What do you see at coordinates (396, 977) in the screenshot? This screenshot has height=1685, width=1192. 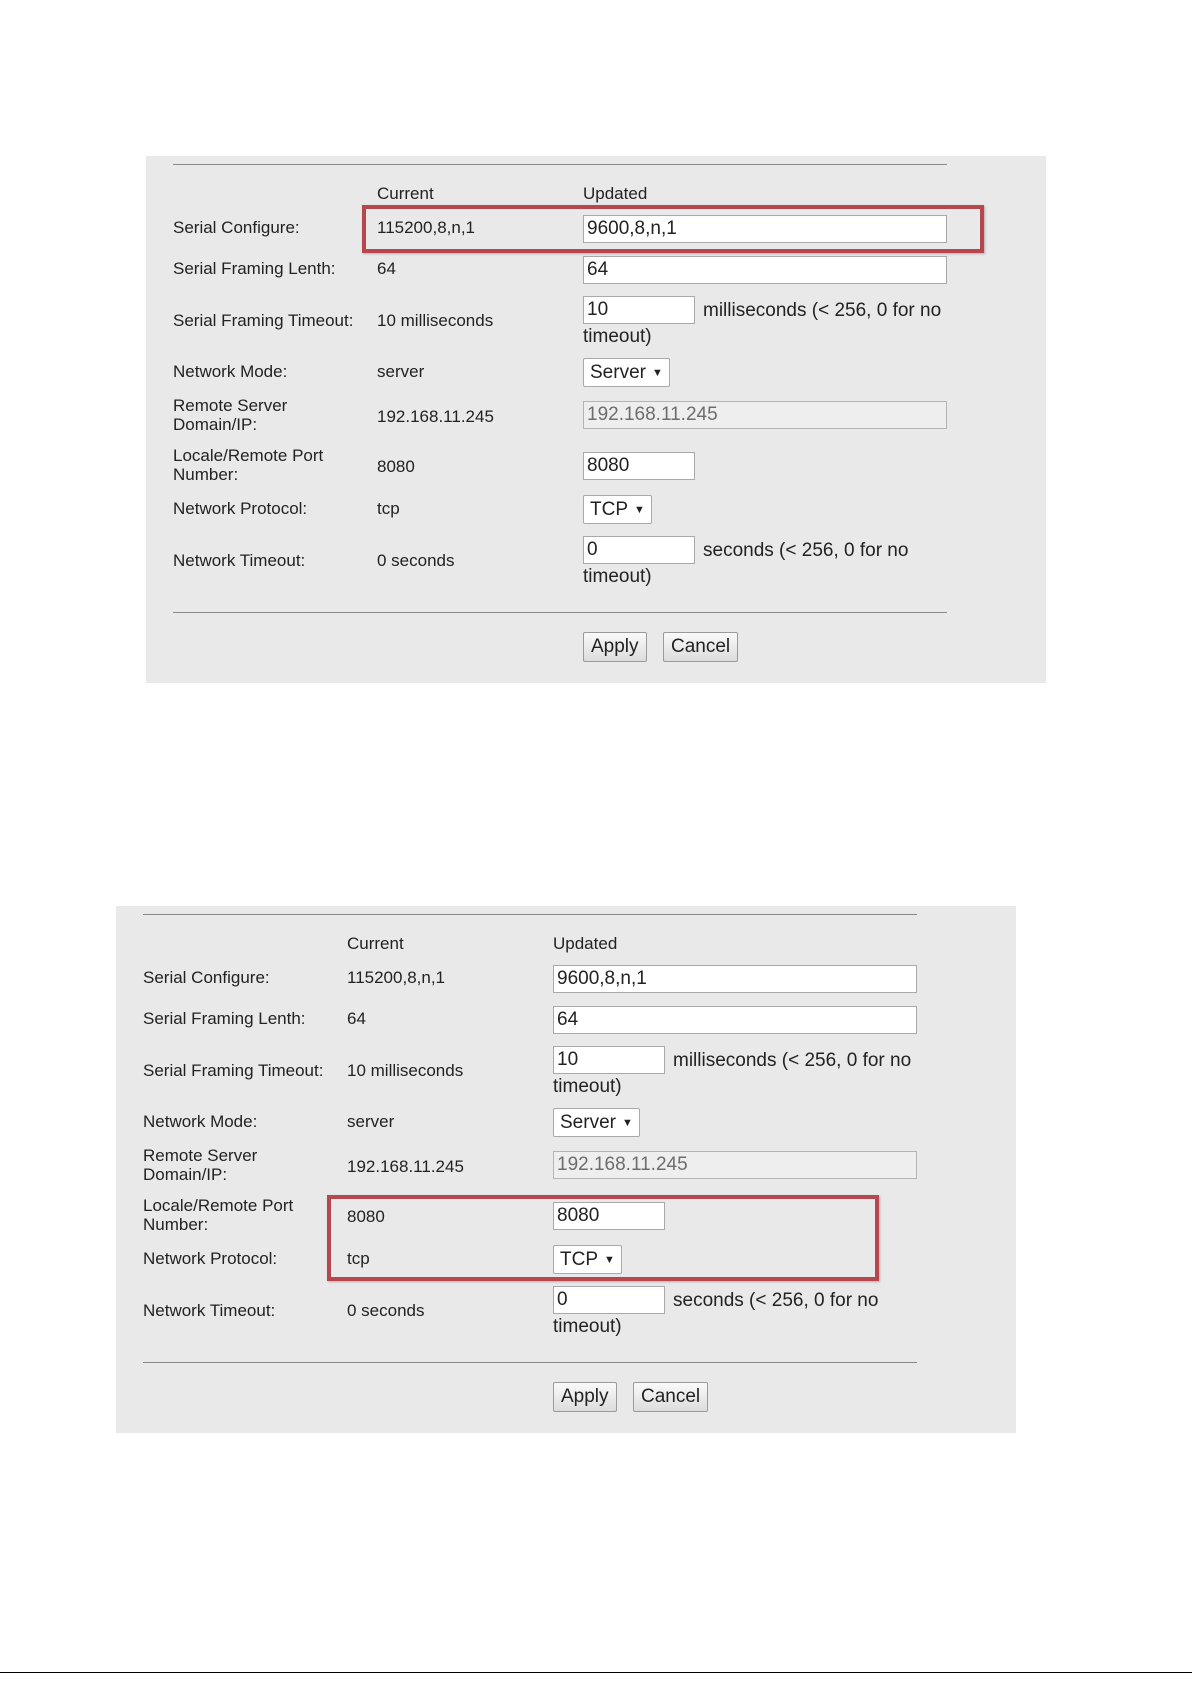 I see `serial-configure-current: 115200,8,n,1` at bounding box center [396, 977].